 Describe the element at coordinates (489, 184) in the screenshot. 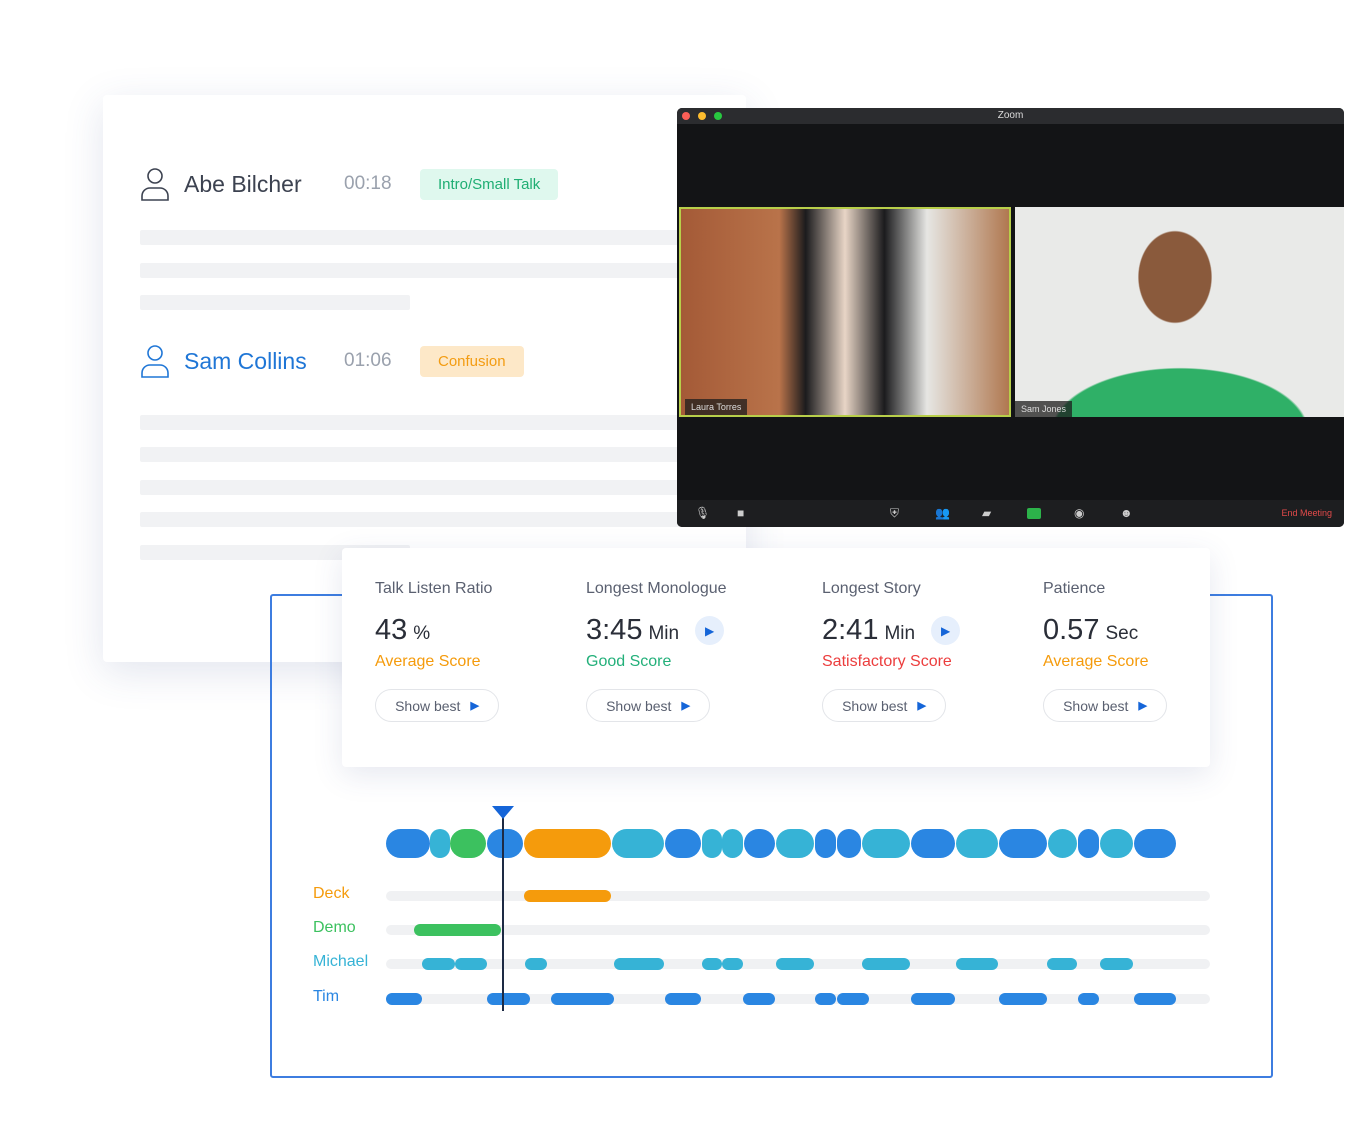

I see `topic-tag: Intro/Small Talk` at that location.